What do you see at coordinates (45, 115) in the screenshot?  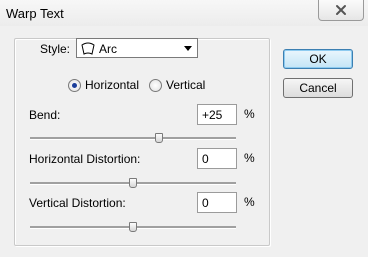 I see `bend-label: Bend:` at bounding box center [45, 115].